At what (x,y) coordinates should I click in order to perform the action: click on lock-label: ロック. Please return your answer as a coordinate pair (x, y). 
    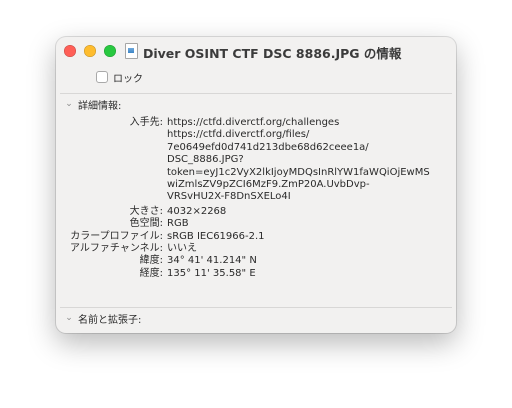
    Looking at the image, I should click on (128, 79).